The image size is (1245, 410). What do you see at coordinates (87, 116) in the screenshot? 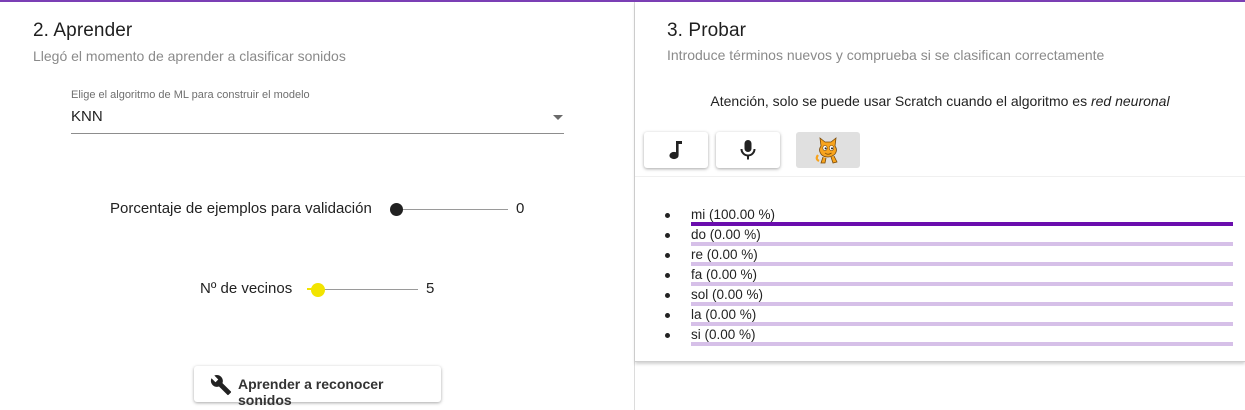
I see `algorithm-select-value: KNN` at bounding box center [87, 116].